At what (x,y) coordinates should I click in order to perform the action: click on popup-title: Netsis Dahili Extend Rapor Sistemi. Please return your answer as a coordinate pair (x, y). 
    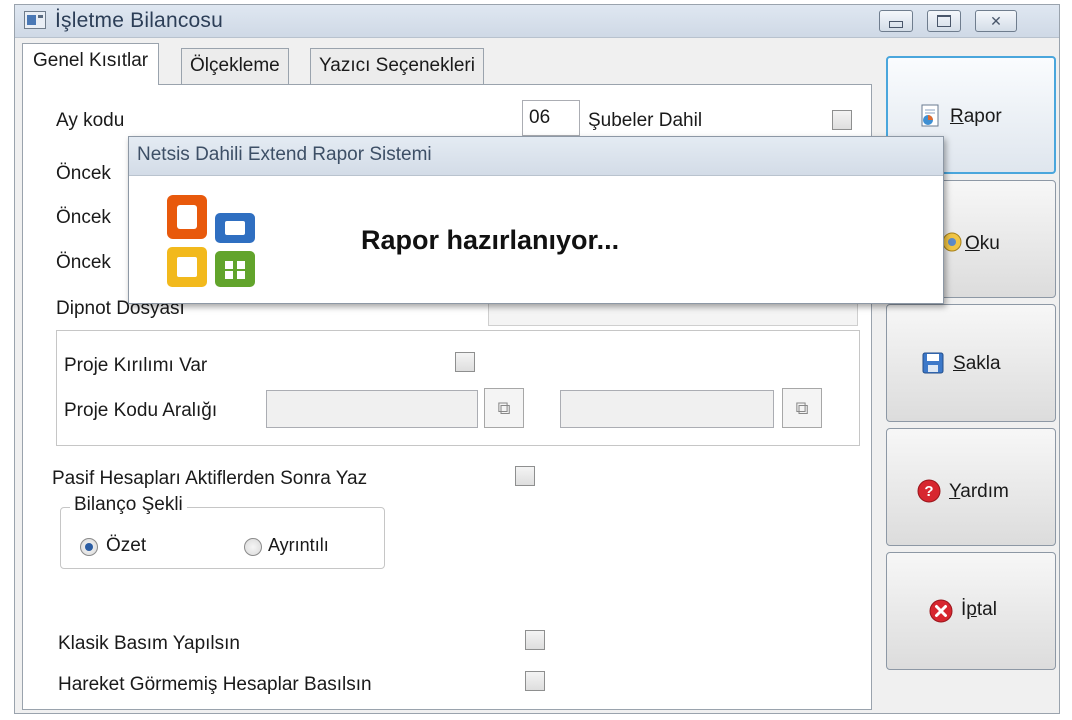
    Looking at the image, I should click on (284, 154).